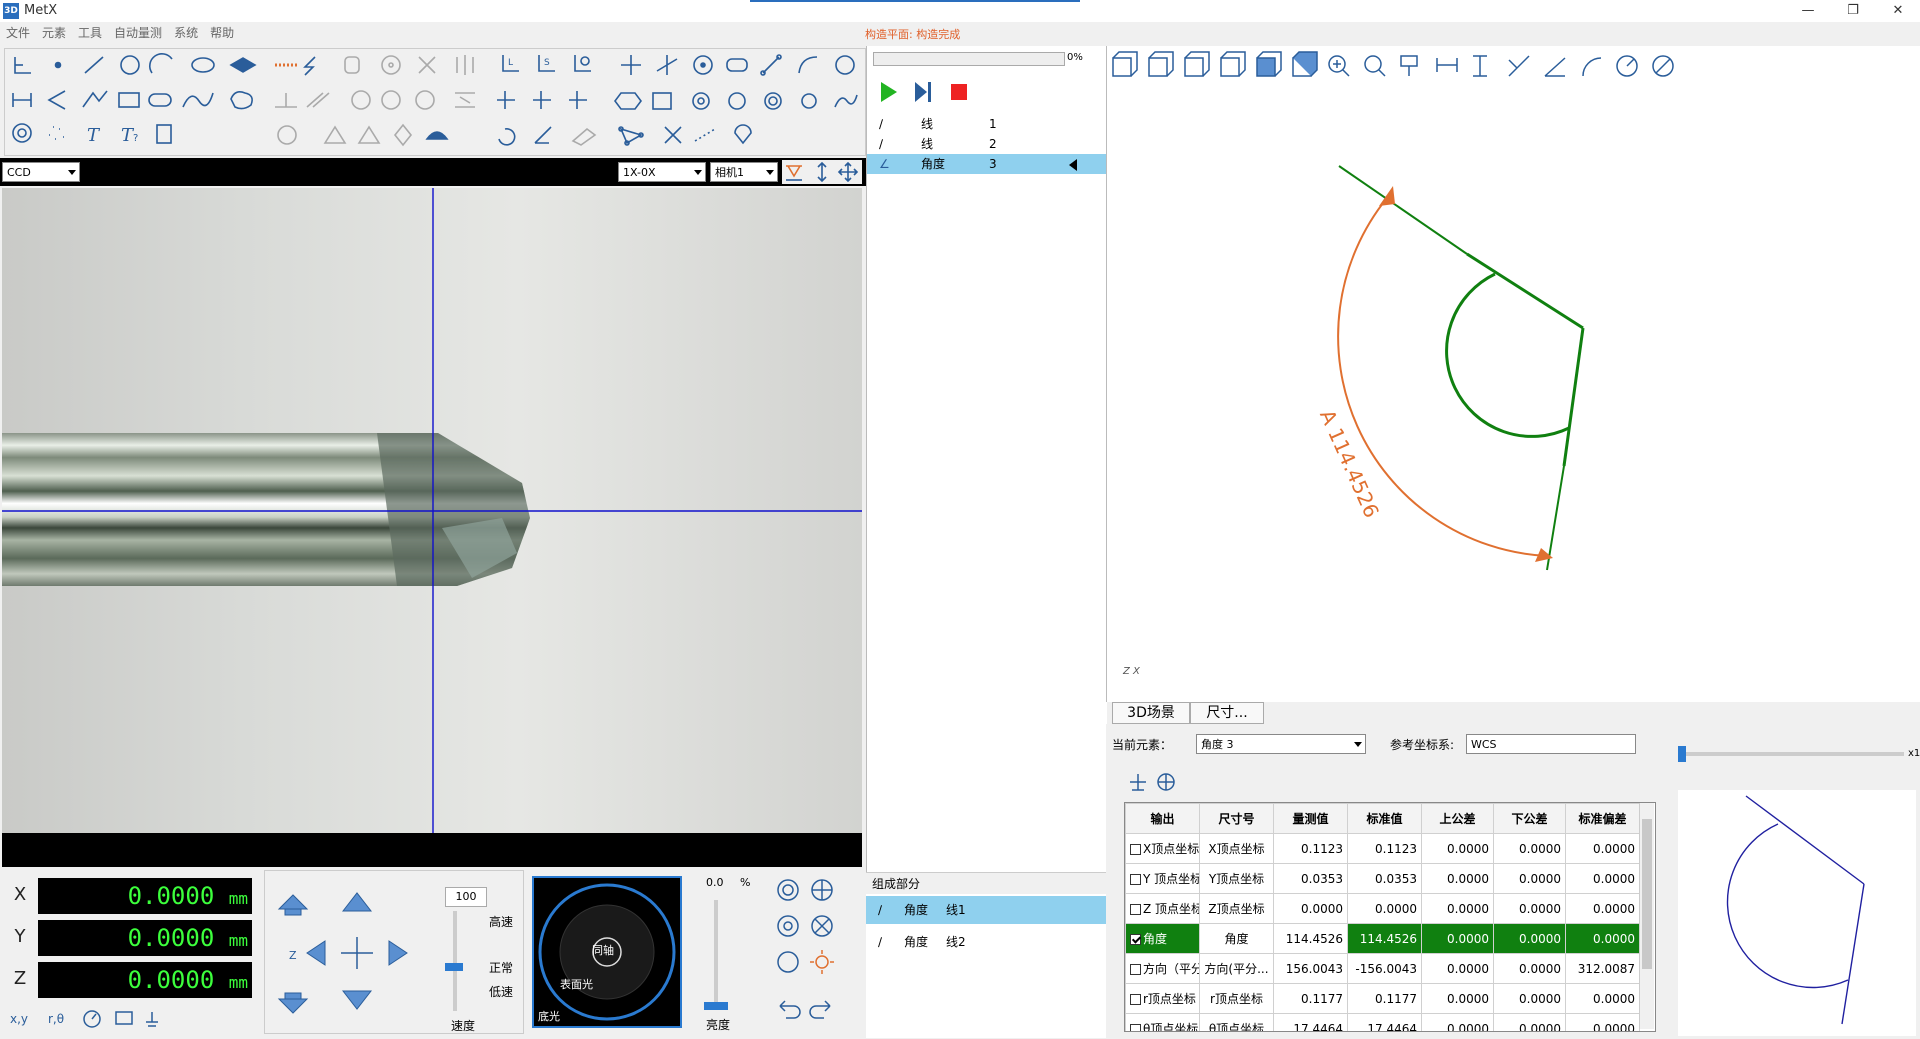  What do you see at coordinates (986, 942) in the screenshot?
I see `component-row-2: ∕ 角度 线2` at bounding box center [986, 942].